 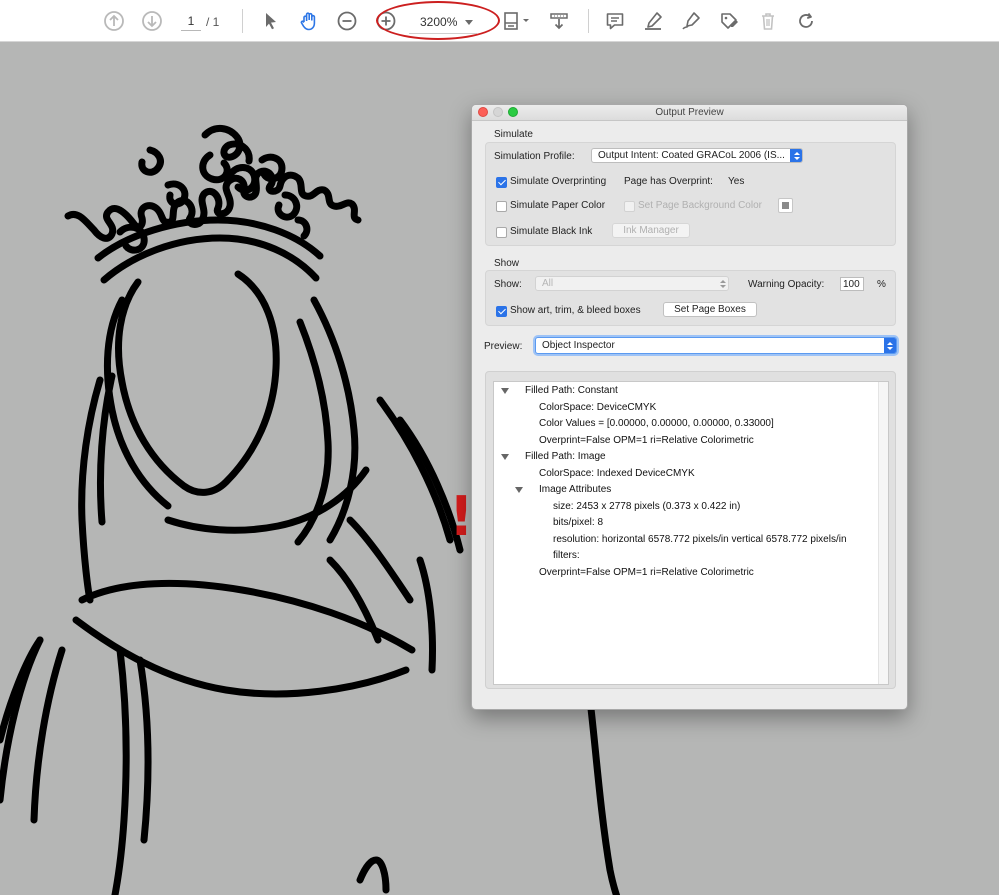 What do you see at coordinates (881, 284) in the screenshot?
I see `percent-label: %` at bounding box center [881, 284].